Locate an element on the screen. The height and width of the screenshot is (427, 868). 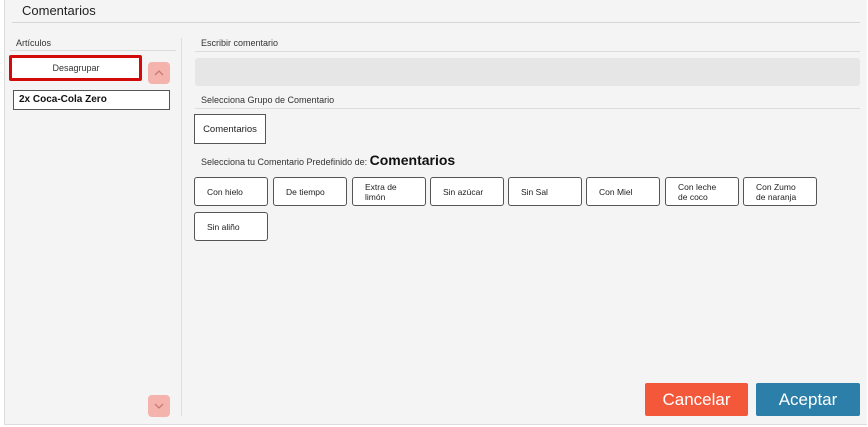
article-item: 2x Coca-Cola Zero is located at coordinates (91, 100).